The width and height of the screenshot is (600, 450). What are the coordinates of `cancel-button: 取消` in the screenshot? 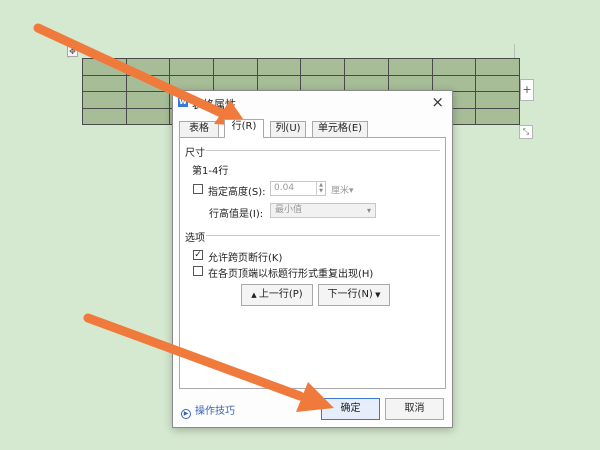 It's located at (414, 409).